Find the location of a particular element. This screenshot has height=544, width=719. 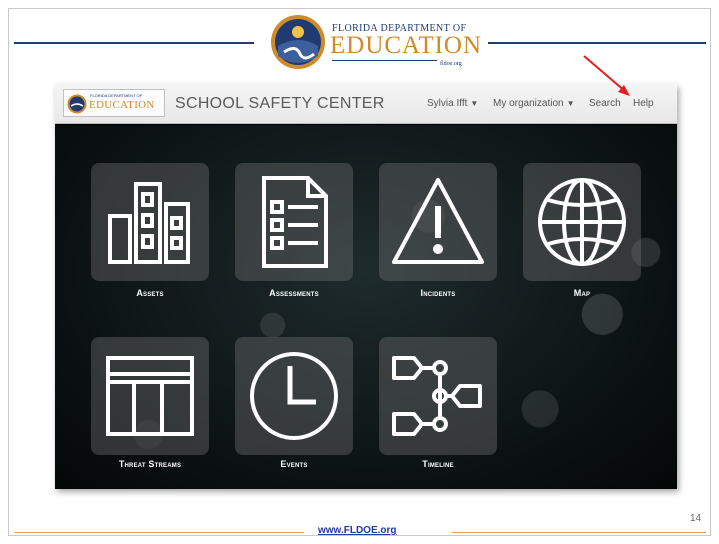

app-logo-dept: FLORIDA DEPARTMENT OF is located at coordinates (116, 95).